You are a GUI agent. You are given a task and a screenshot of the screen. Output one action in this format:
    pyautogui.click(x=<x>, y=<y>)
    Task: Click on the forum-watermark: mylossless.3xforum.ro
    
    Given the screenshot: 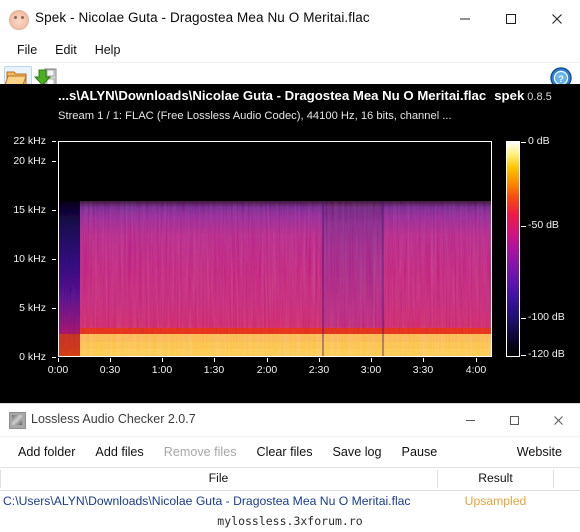 What is the action you would take?
    pyautogui.click(x=290, y=521)
    